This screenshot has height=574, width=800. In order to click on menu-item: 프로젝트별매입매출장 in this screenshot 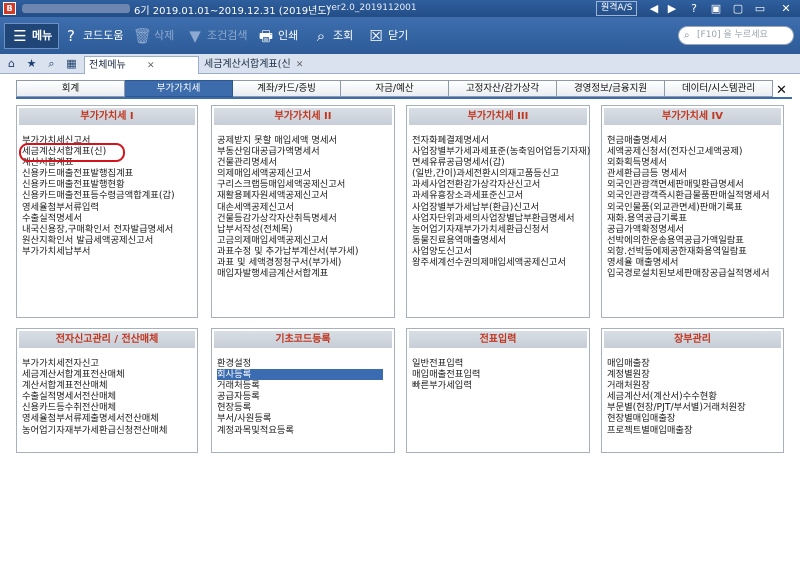, I will do `click(695, 430)`.